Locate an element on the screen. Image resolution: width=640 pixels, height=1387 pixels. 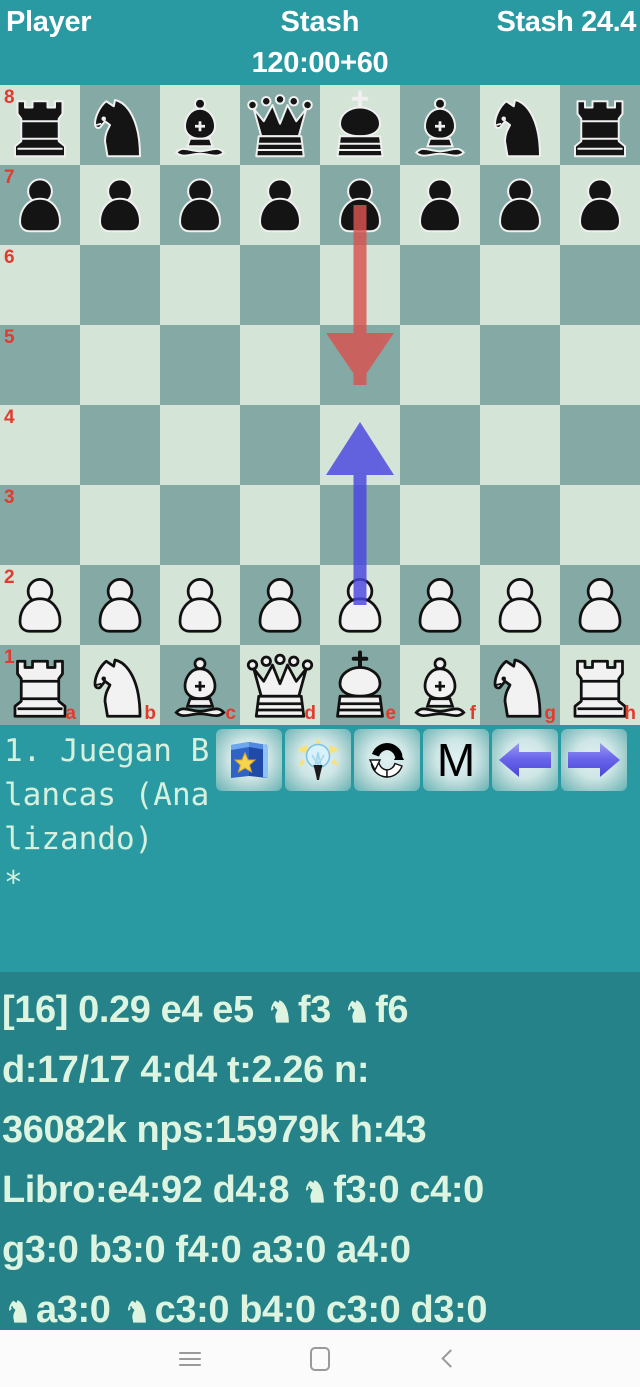
white-knight-b1 is located at coordinates (120, 685).